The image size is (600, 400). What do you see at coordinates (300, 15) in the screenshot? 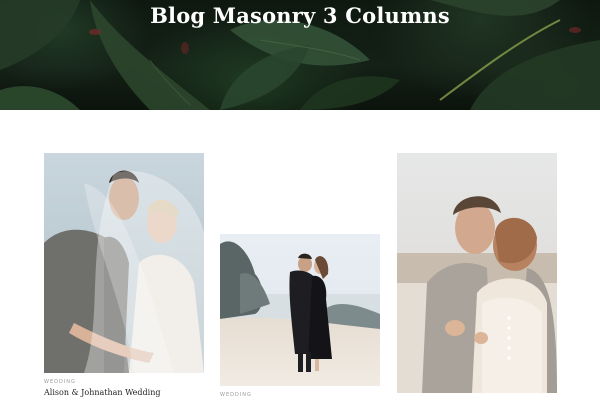
I see `page-title: Blog Masonry 3 Columns` at bounding box center [300, 15].